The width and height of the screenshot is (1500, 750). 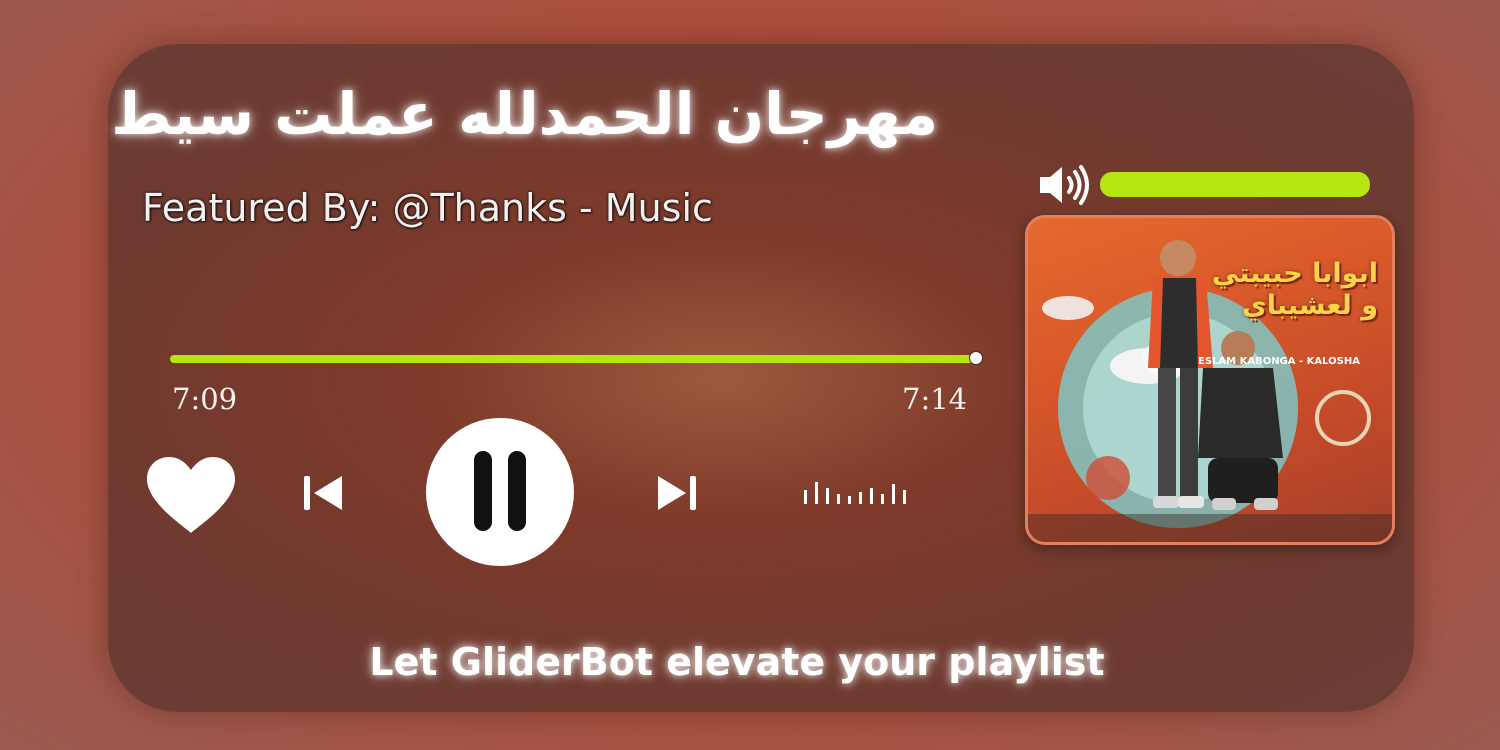 What do you see at coordinates (517, 491) in the screenshot?
I see `pause-icon-bar` at bounding box center [517, 491].